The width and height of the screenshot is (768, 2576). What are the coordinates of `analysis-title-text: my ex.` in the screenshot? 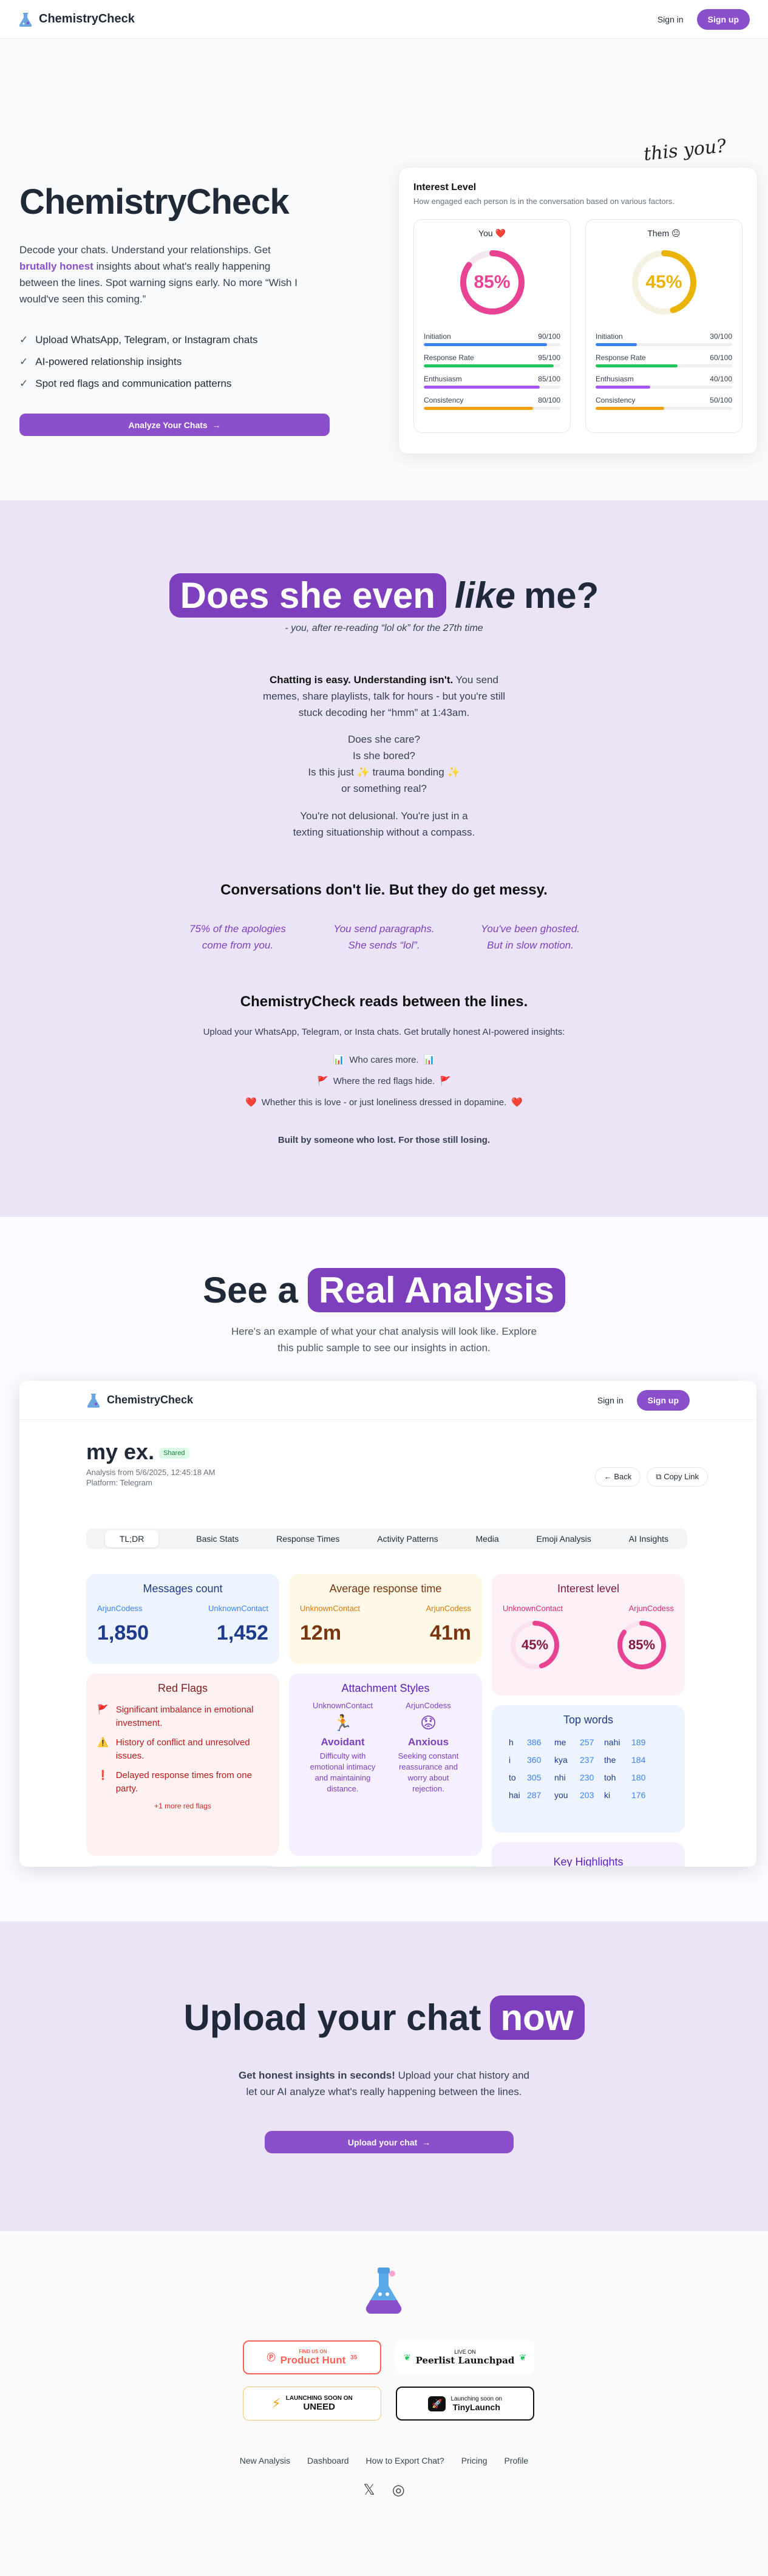 It's located at (121, 1451).